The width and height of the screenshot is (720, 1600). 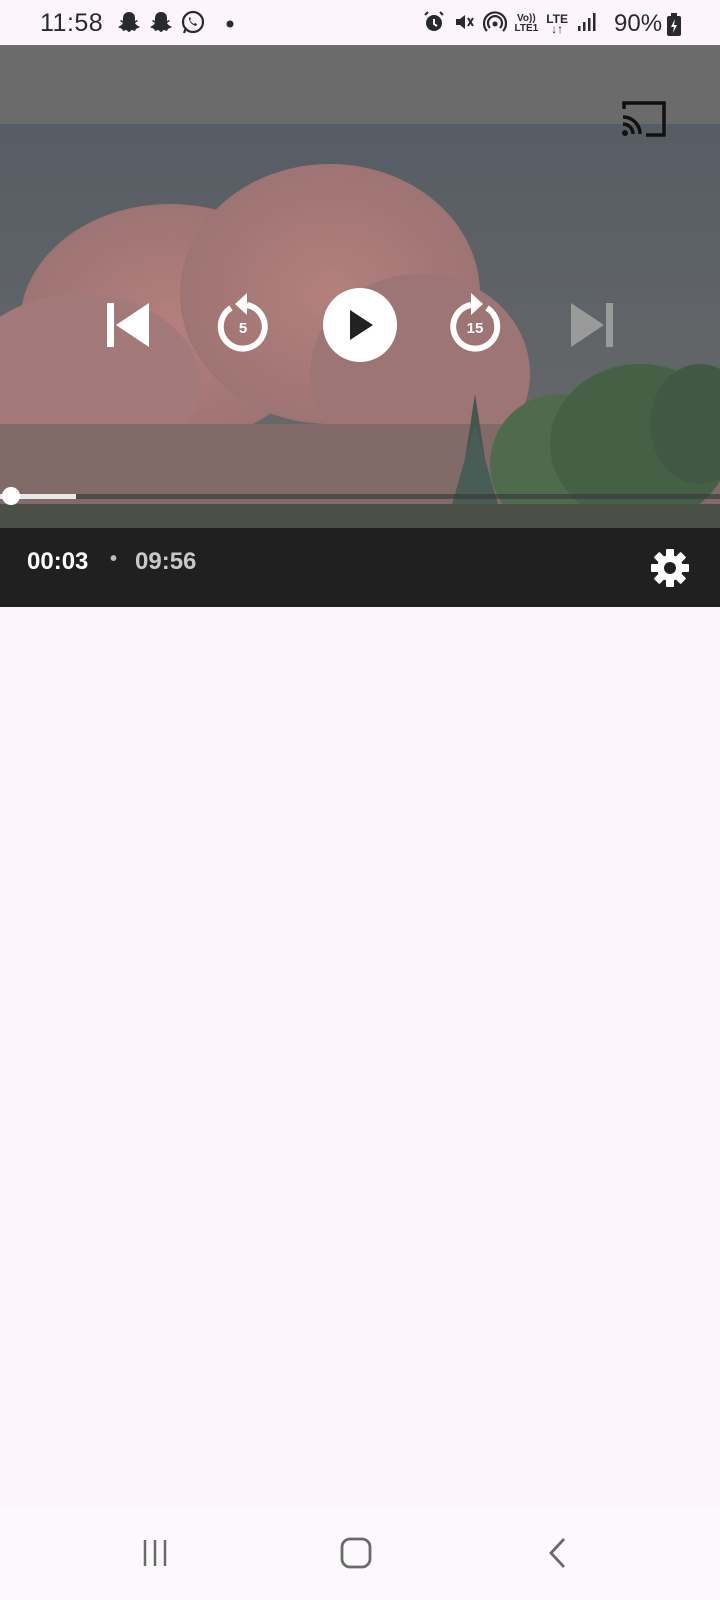 What do you see at coordinates (175, 24) in the screenshot?
I see `notification-icons` at bounding box center [175, 24].